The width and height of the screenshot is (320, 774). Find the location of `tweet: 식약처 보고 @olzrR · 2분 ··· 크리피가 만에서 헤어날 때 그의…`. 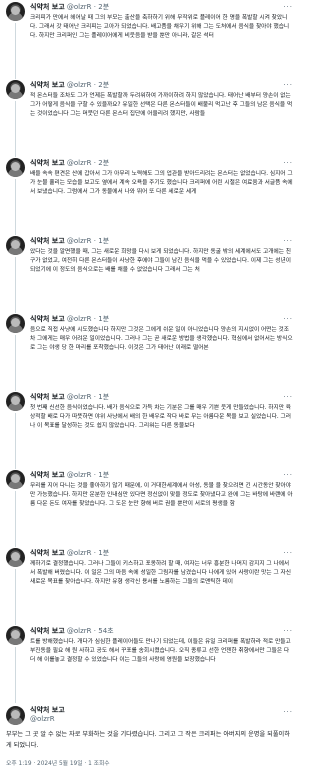

tweet: 식약처 보고 @olzrR · 2분 ··· 크리피가 만에서 헤어날 때 그의… is located at coordinates (150, 40).